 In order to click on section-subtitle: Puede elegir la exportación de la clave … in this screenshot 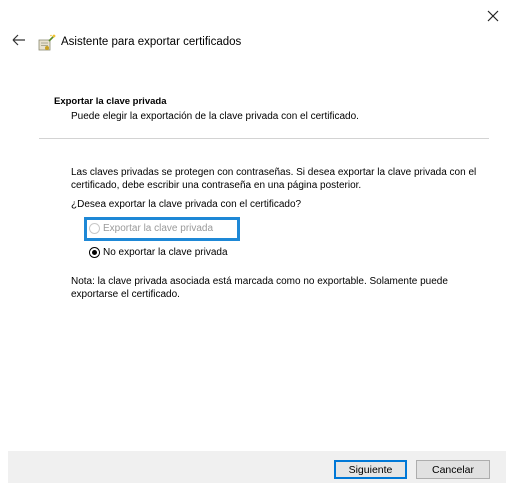, I will do `click(215, 116)`.